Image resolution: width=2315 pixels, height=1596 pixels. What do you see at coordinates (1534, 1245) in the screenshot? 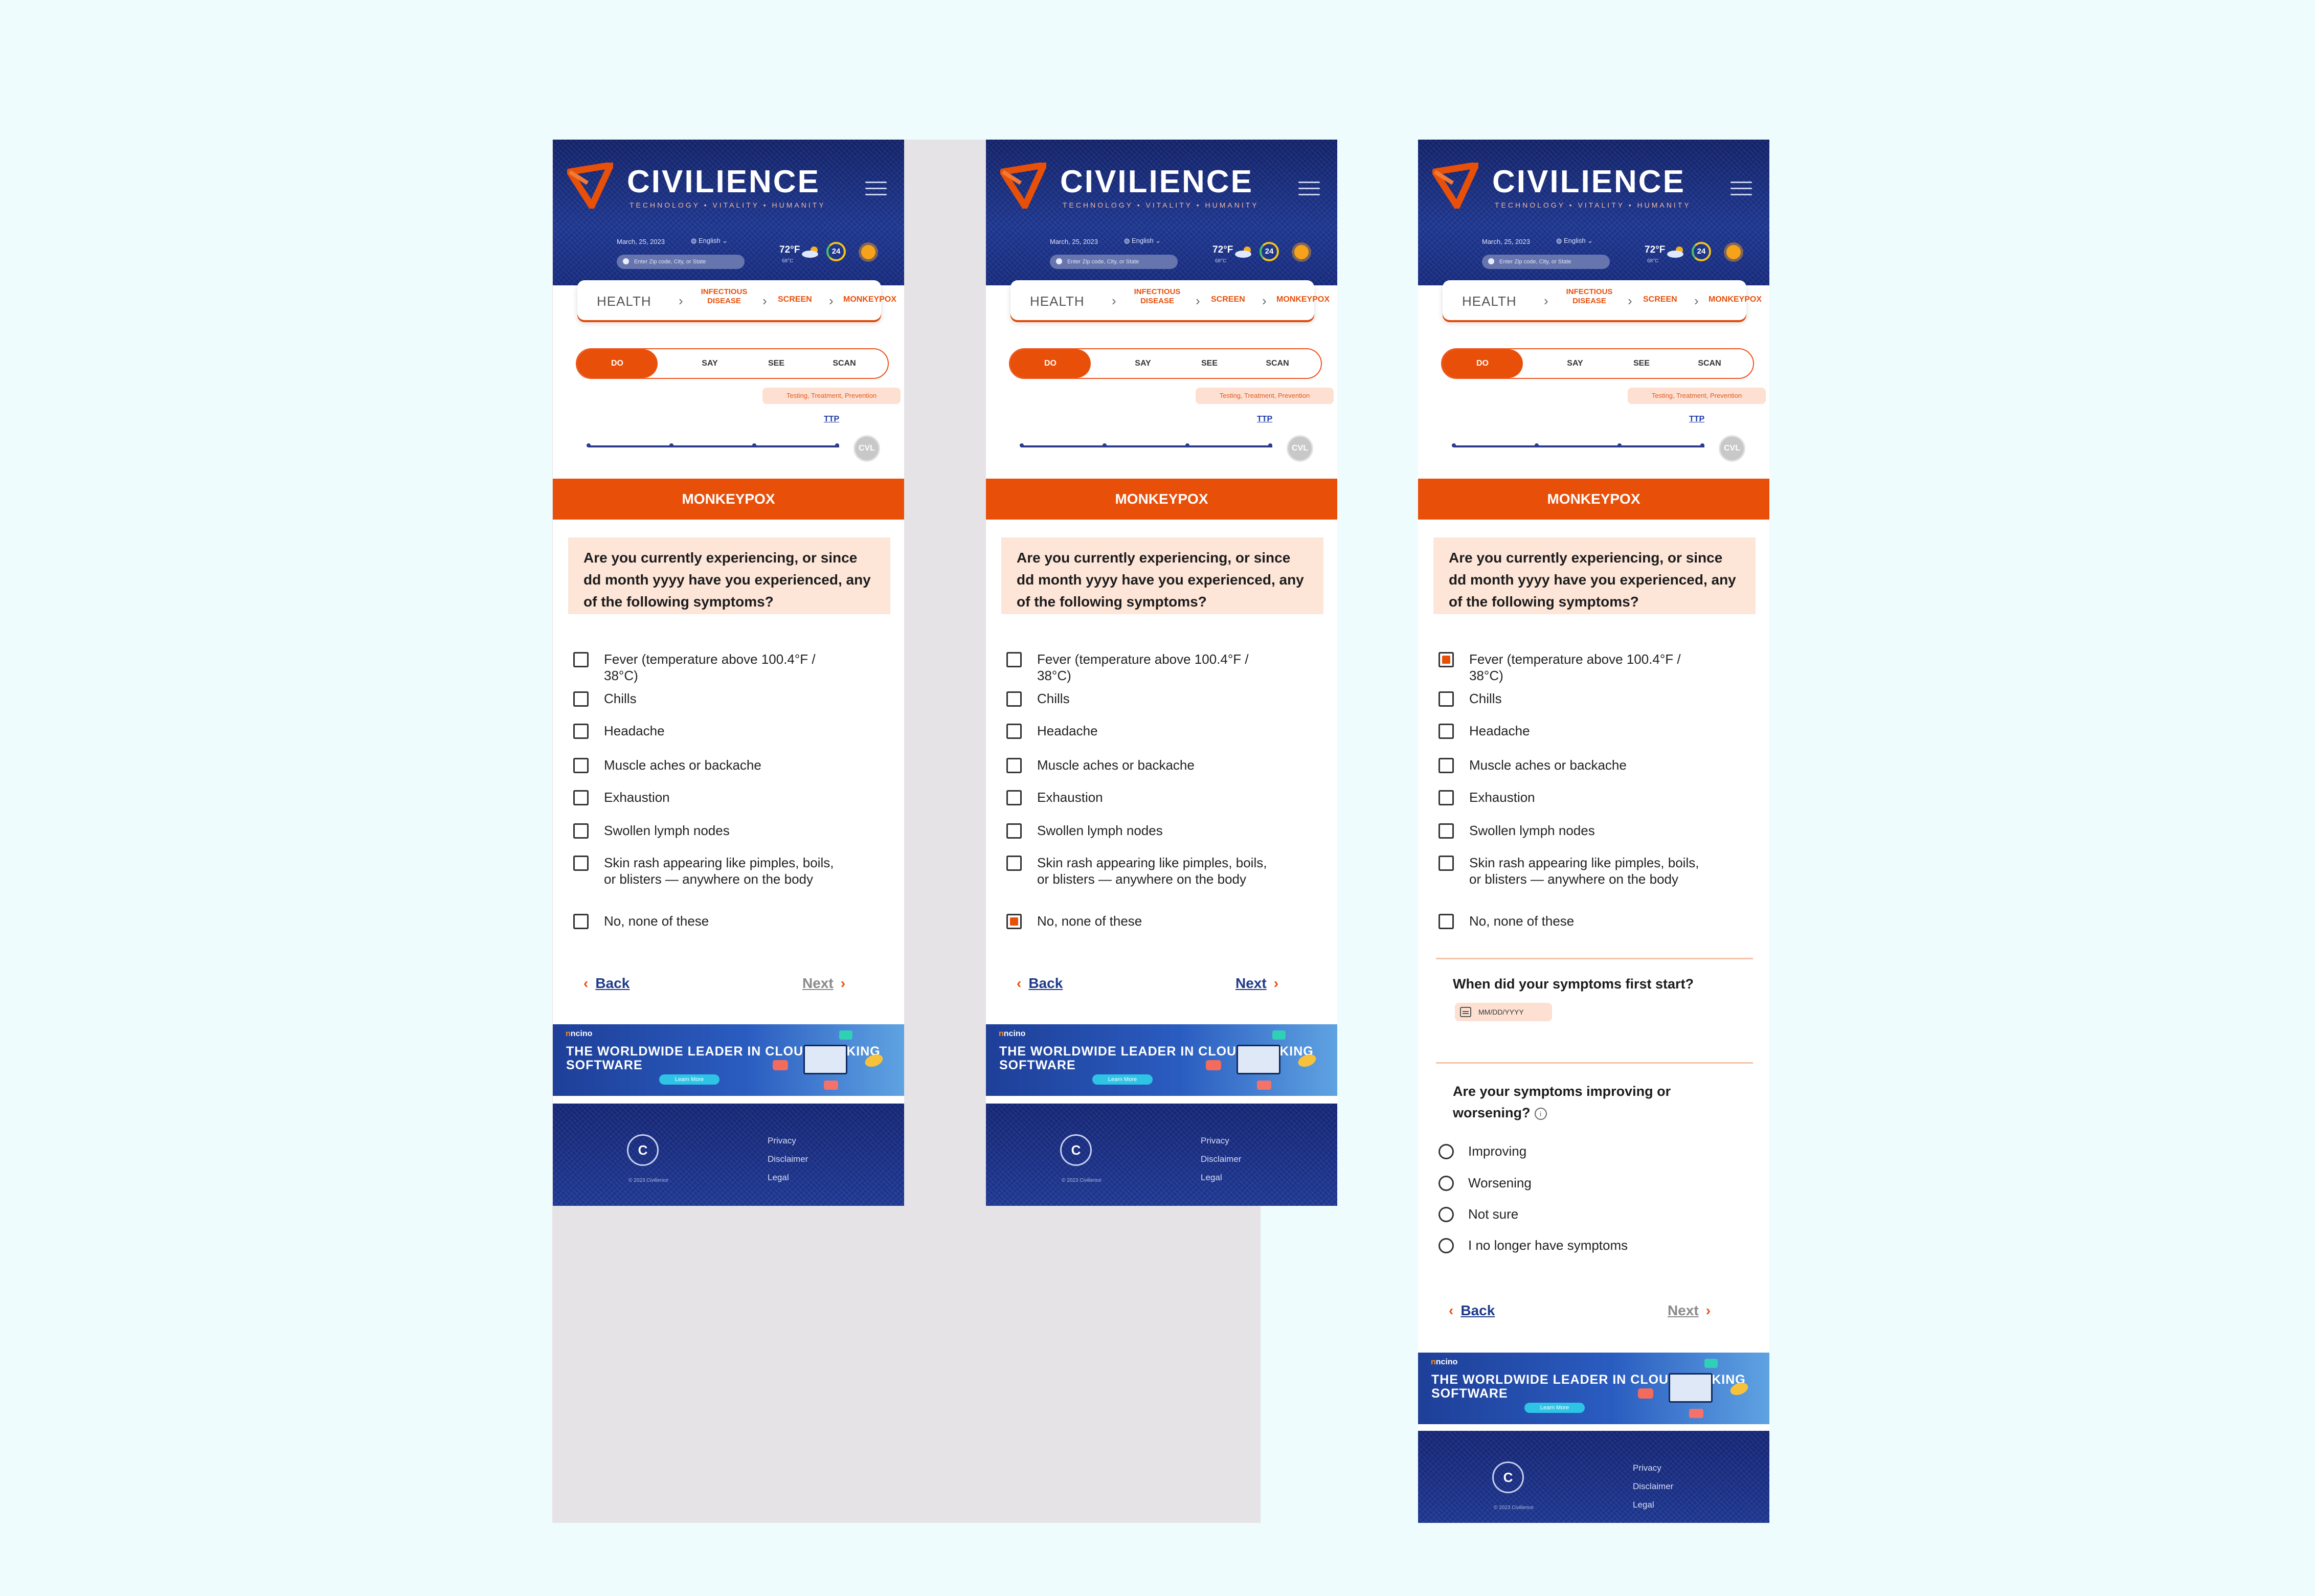
I see `trend-option: I no longer have symptoms` at bounding box center [1534, 1245].